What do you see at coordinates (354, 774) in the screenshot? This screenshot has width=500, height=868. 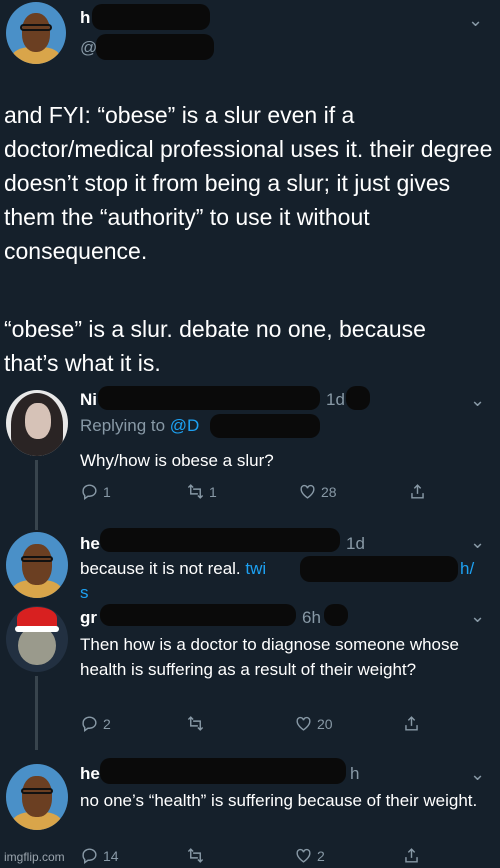 I see `reply-time: h` at bounding box center [354, 774].